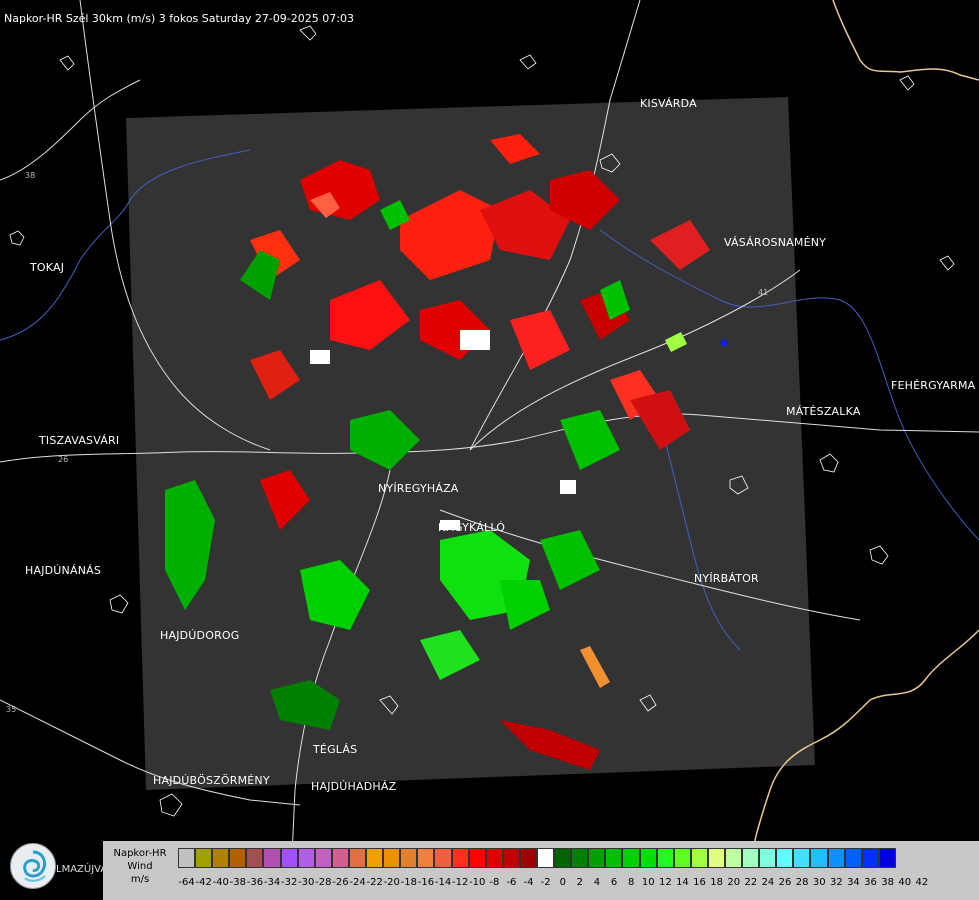  Describe the element at coordinates (238, 882) in the screenshot. I see `legend-tick-label: -38` at that location.